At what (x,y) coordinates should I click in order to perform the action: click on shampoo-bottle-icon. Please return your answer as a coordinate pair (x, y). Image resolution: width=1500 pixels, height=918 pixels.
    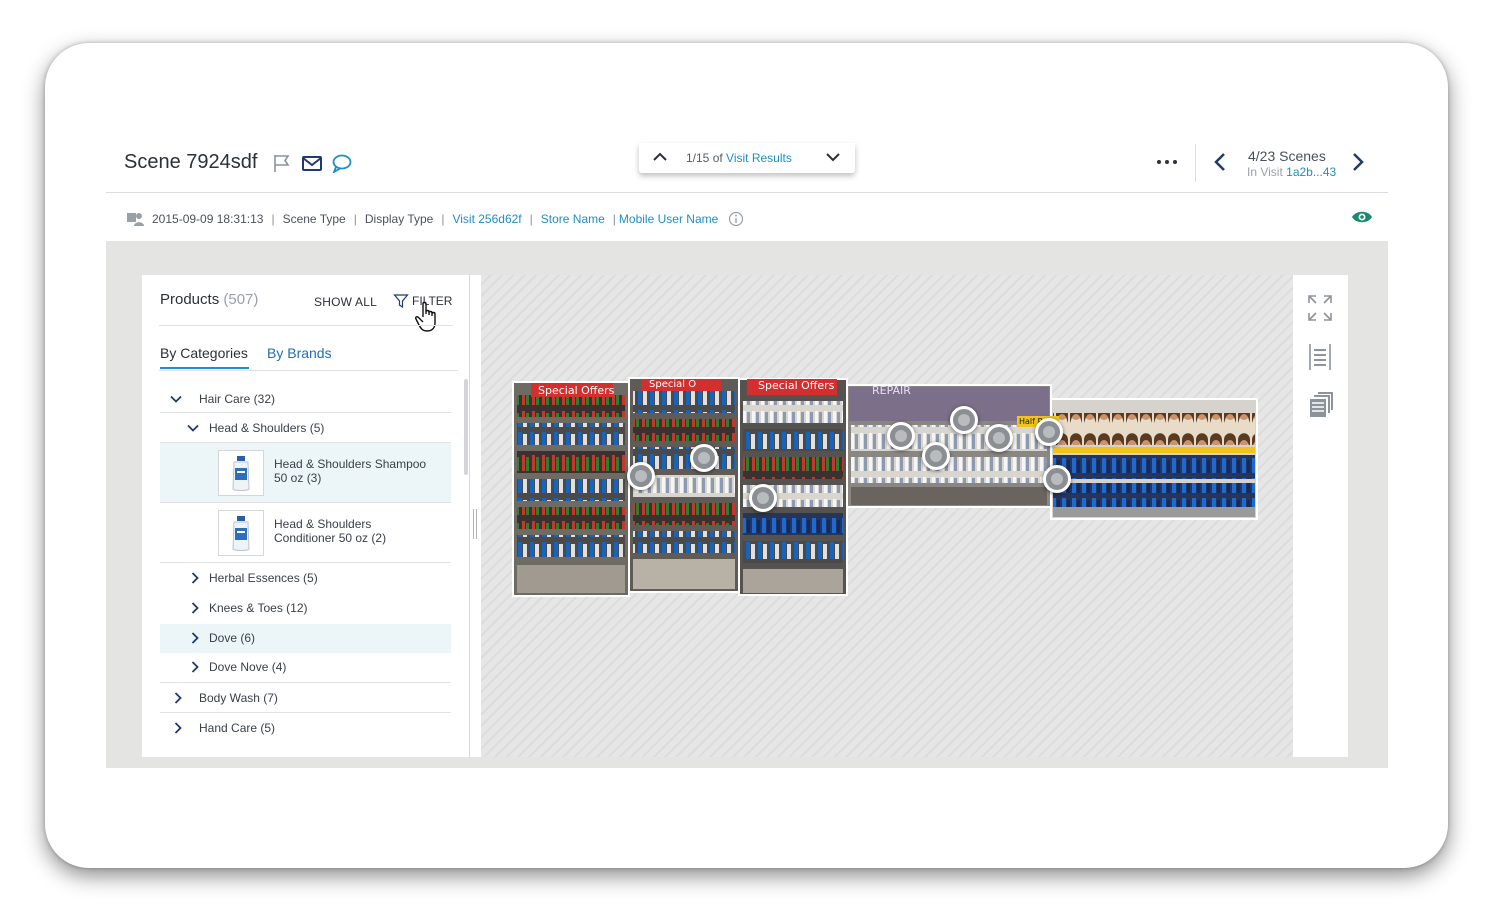
    Looking at the image, I should click on (241, 473).